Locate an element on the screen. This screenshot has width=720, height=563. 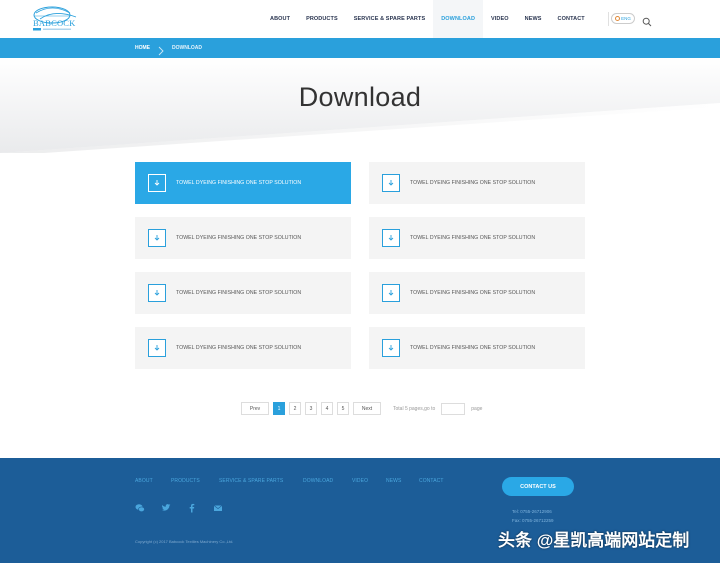
footer-link-about: ABOUT is located at coordinates (144, 481).